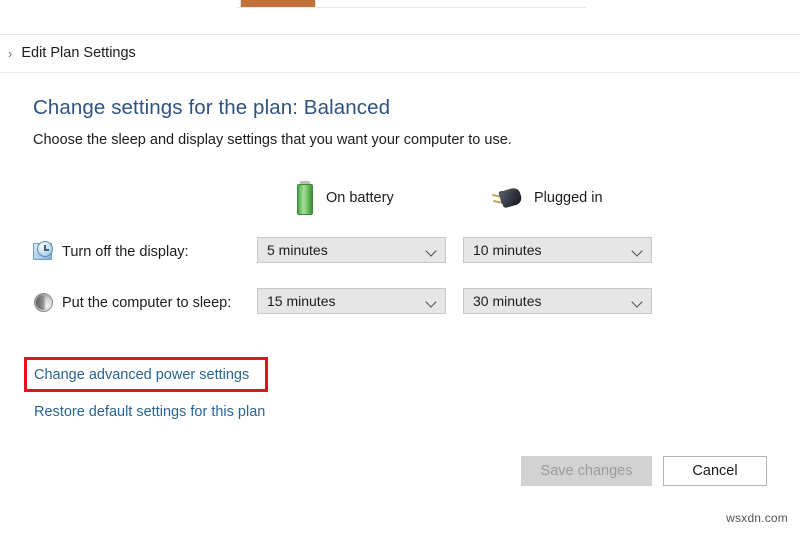  I want to click on display-clock-icon, so click(44, 252).